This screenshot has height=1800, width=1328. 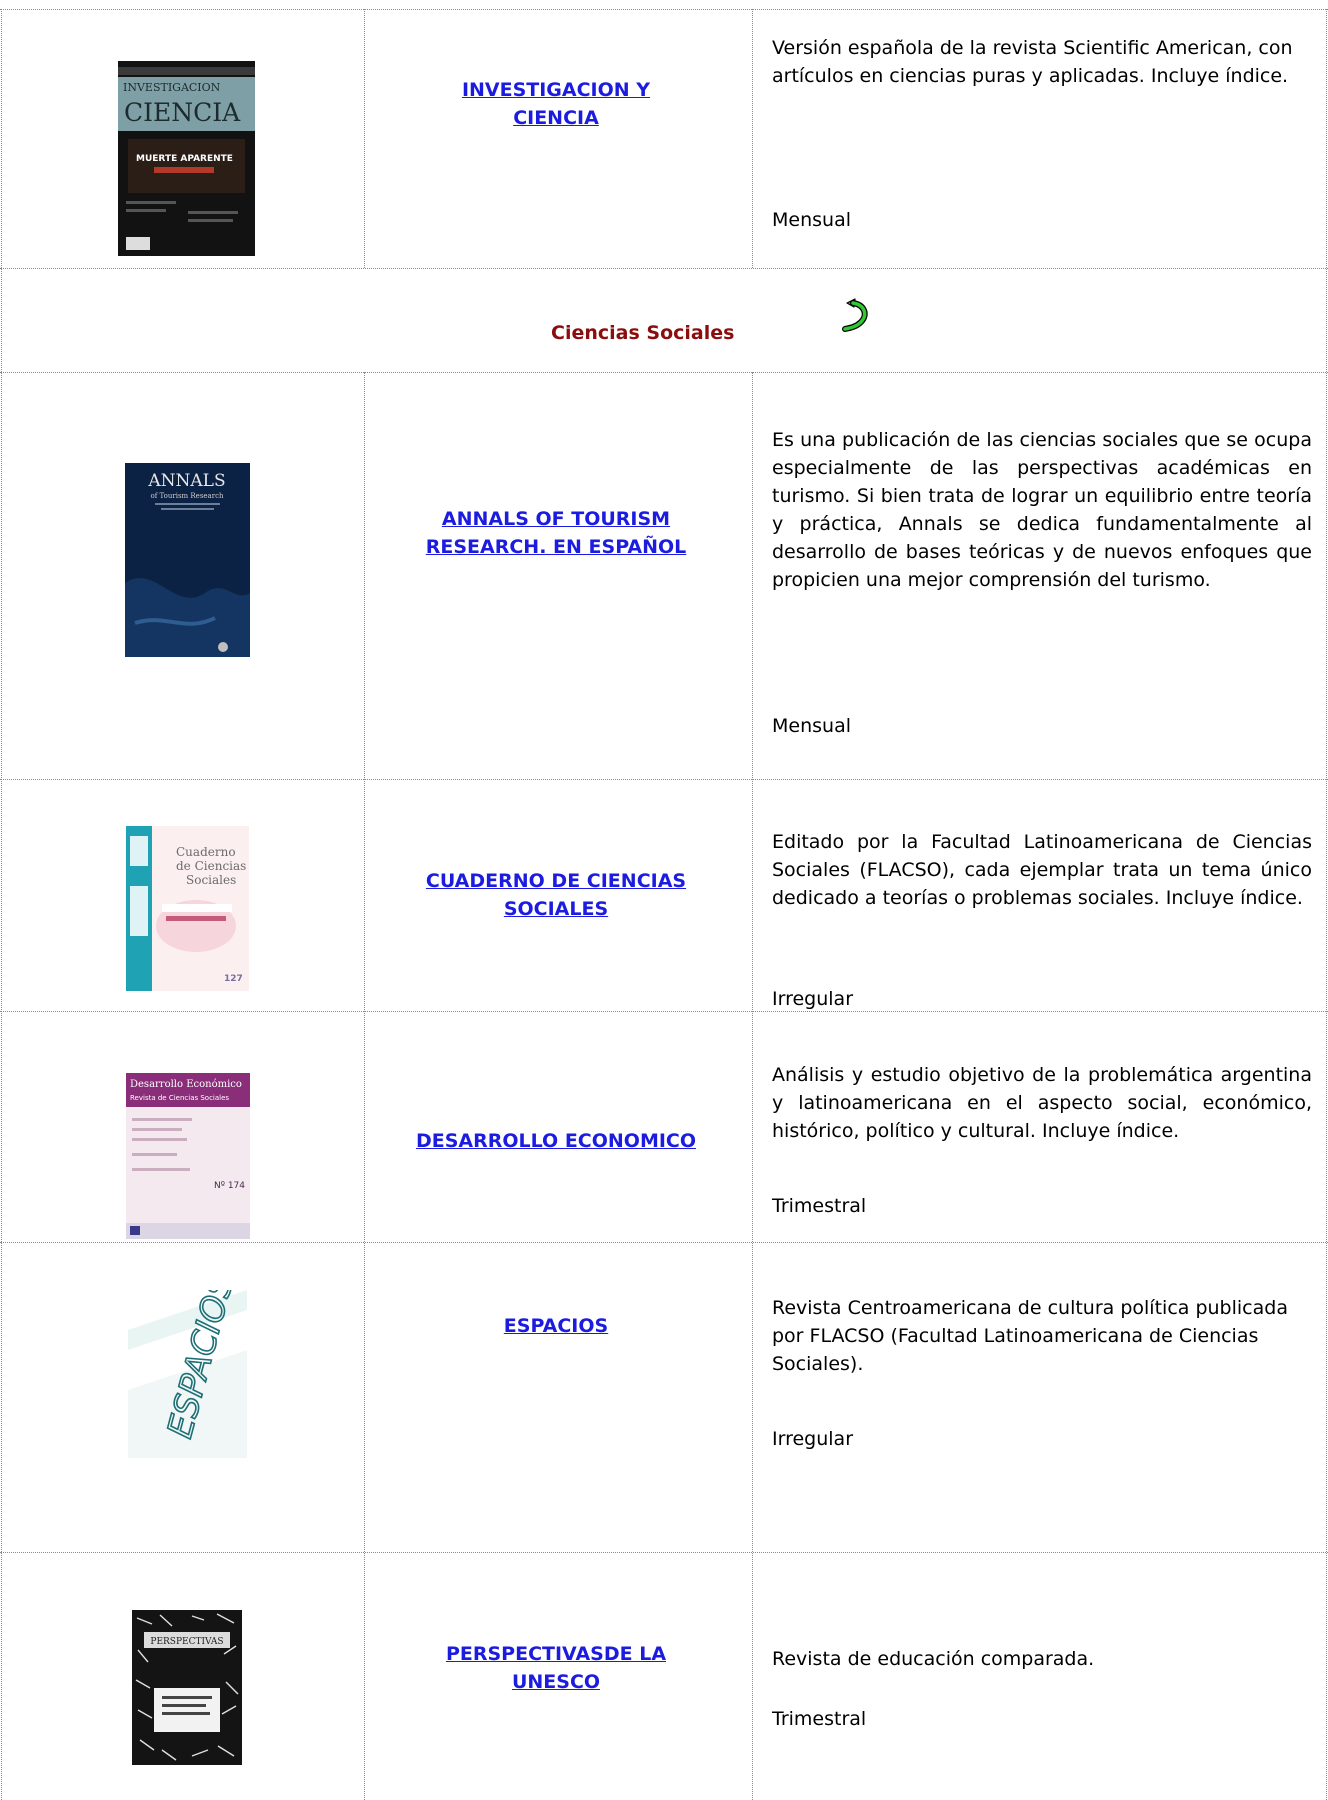 I want to click on section-title: Ciencias Sociales, so click(x=643, y=333).